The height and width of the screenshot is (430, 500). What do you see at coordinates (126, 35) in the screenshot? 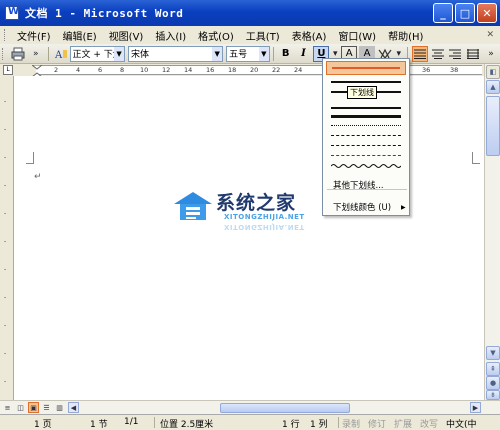
I see `menu-view: 视图(V)` at bounding box center [126, 35].